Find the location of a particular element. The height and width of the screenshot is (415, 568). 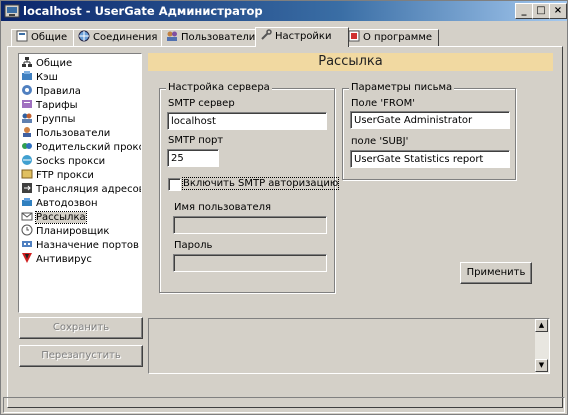

from-field-input: UserGate Administrator is located at coordinates (430, 120).